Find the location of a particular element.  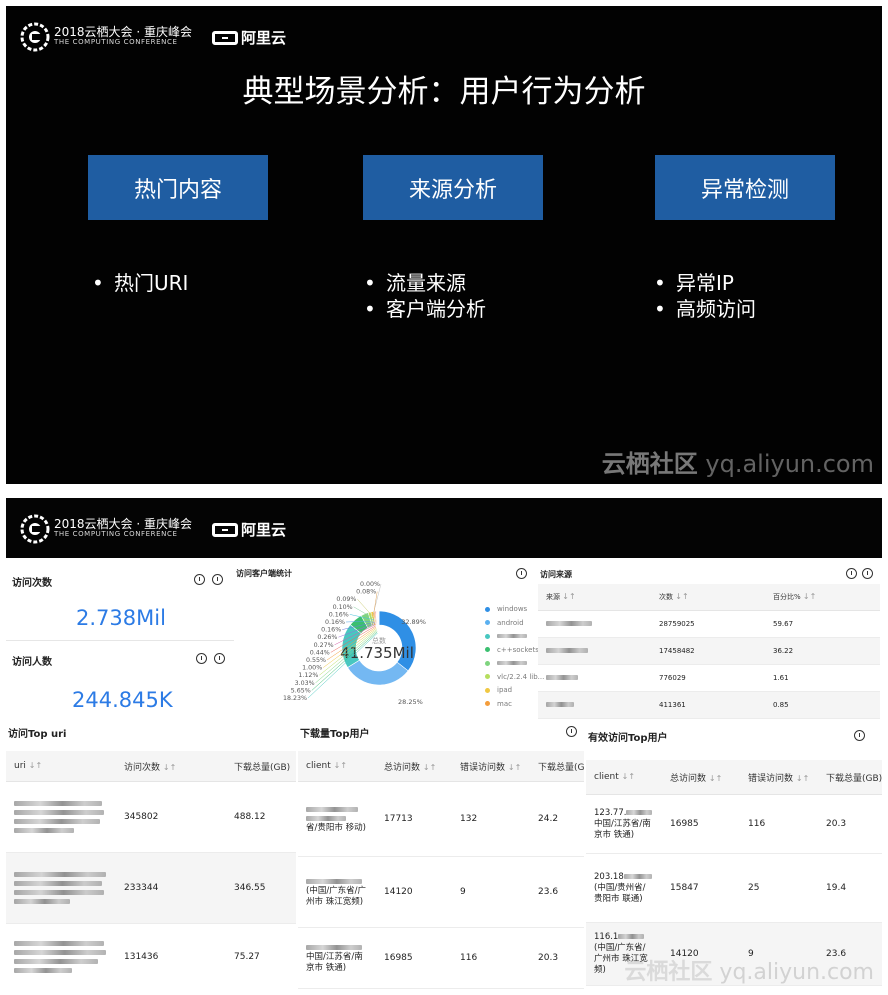

col-source: 来源 ↓↑ is located at coordinates (594, 597).